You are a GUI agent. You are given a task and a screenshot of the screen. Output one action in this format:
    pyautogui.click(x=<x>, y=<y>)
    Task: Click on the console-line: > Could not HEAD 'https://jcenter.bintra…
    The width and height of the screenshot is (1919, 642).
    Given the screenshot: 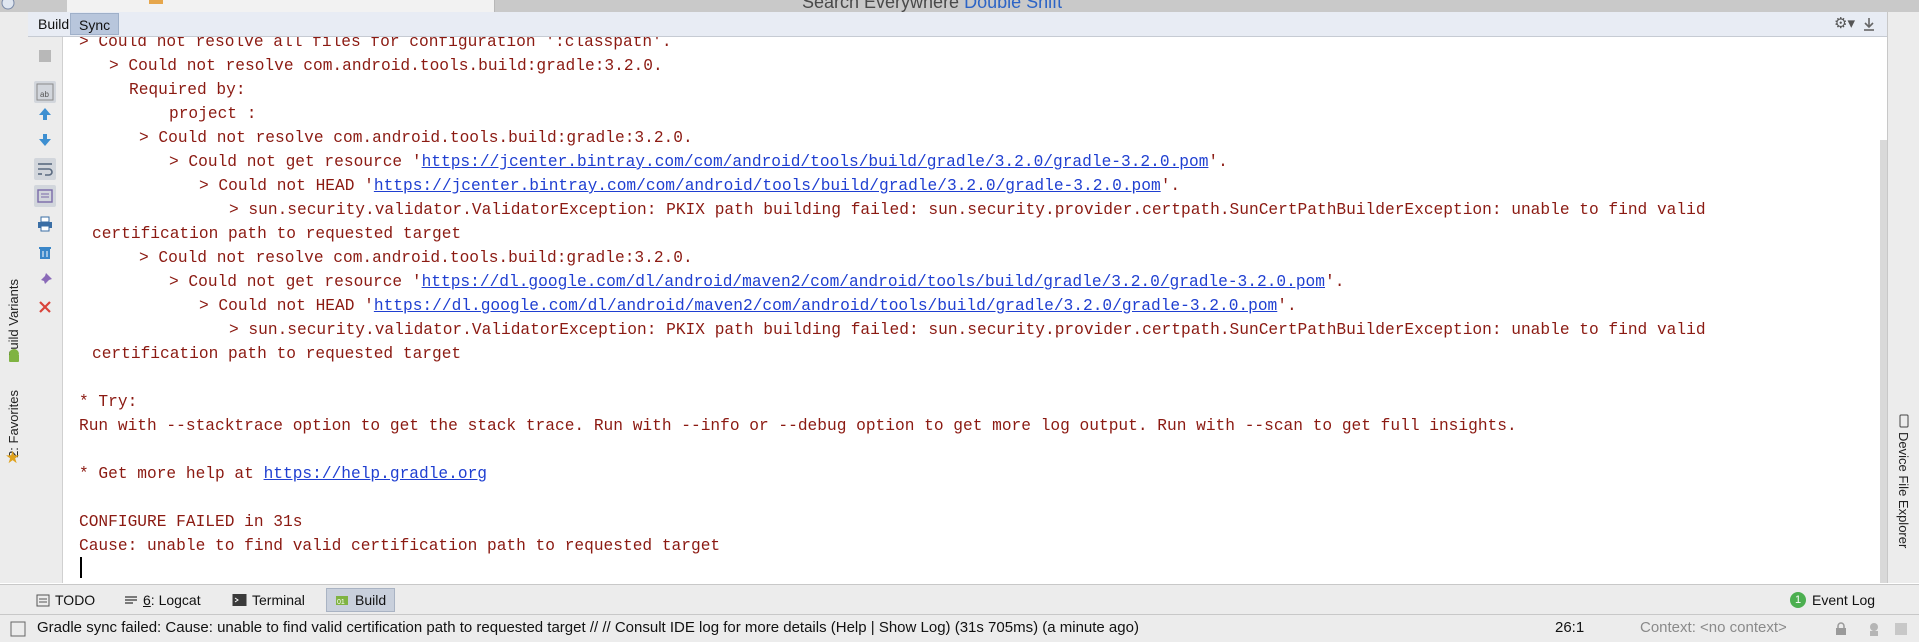 What is the action you would take?
    pyautogui.click(x=689, y=186)
    